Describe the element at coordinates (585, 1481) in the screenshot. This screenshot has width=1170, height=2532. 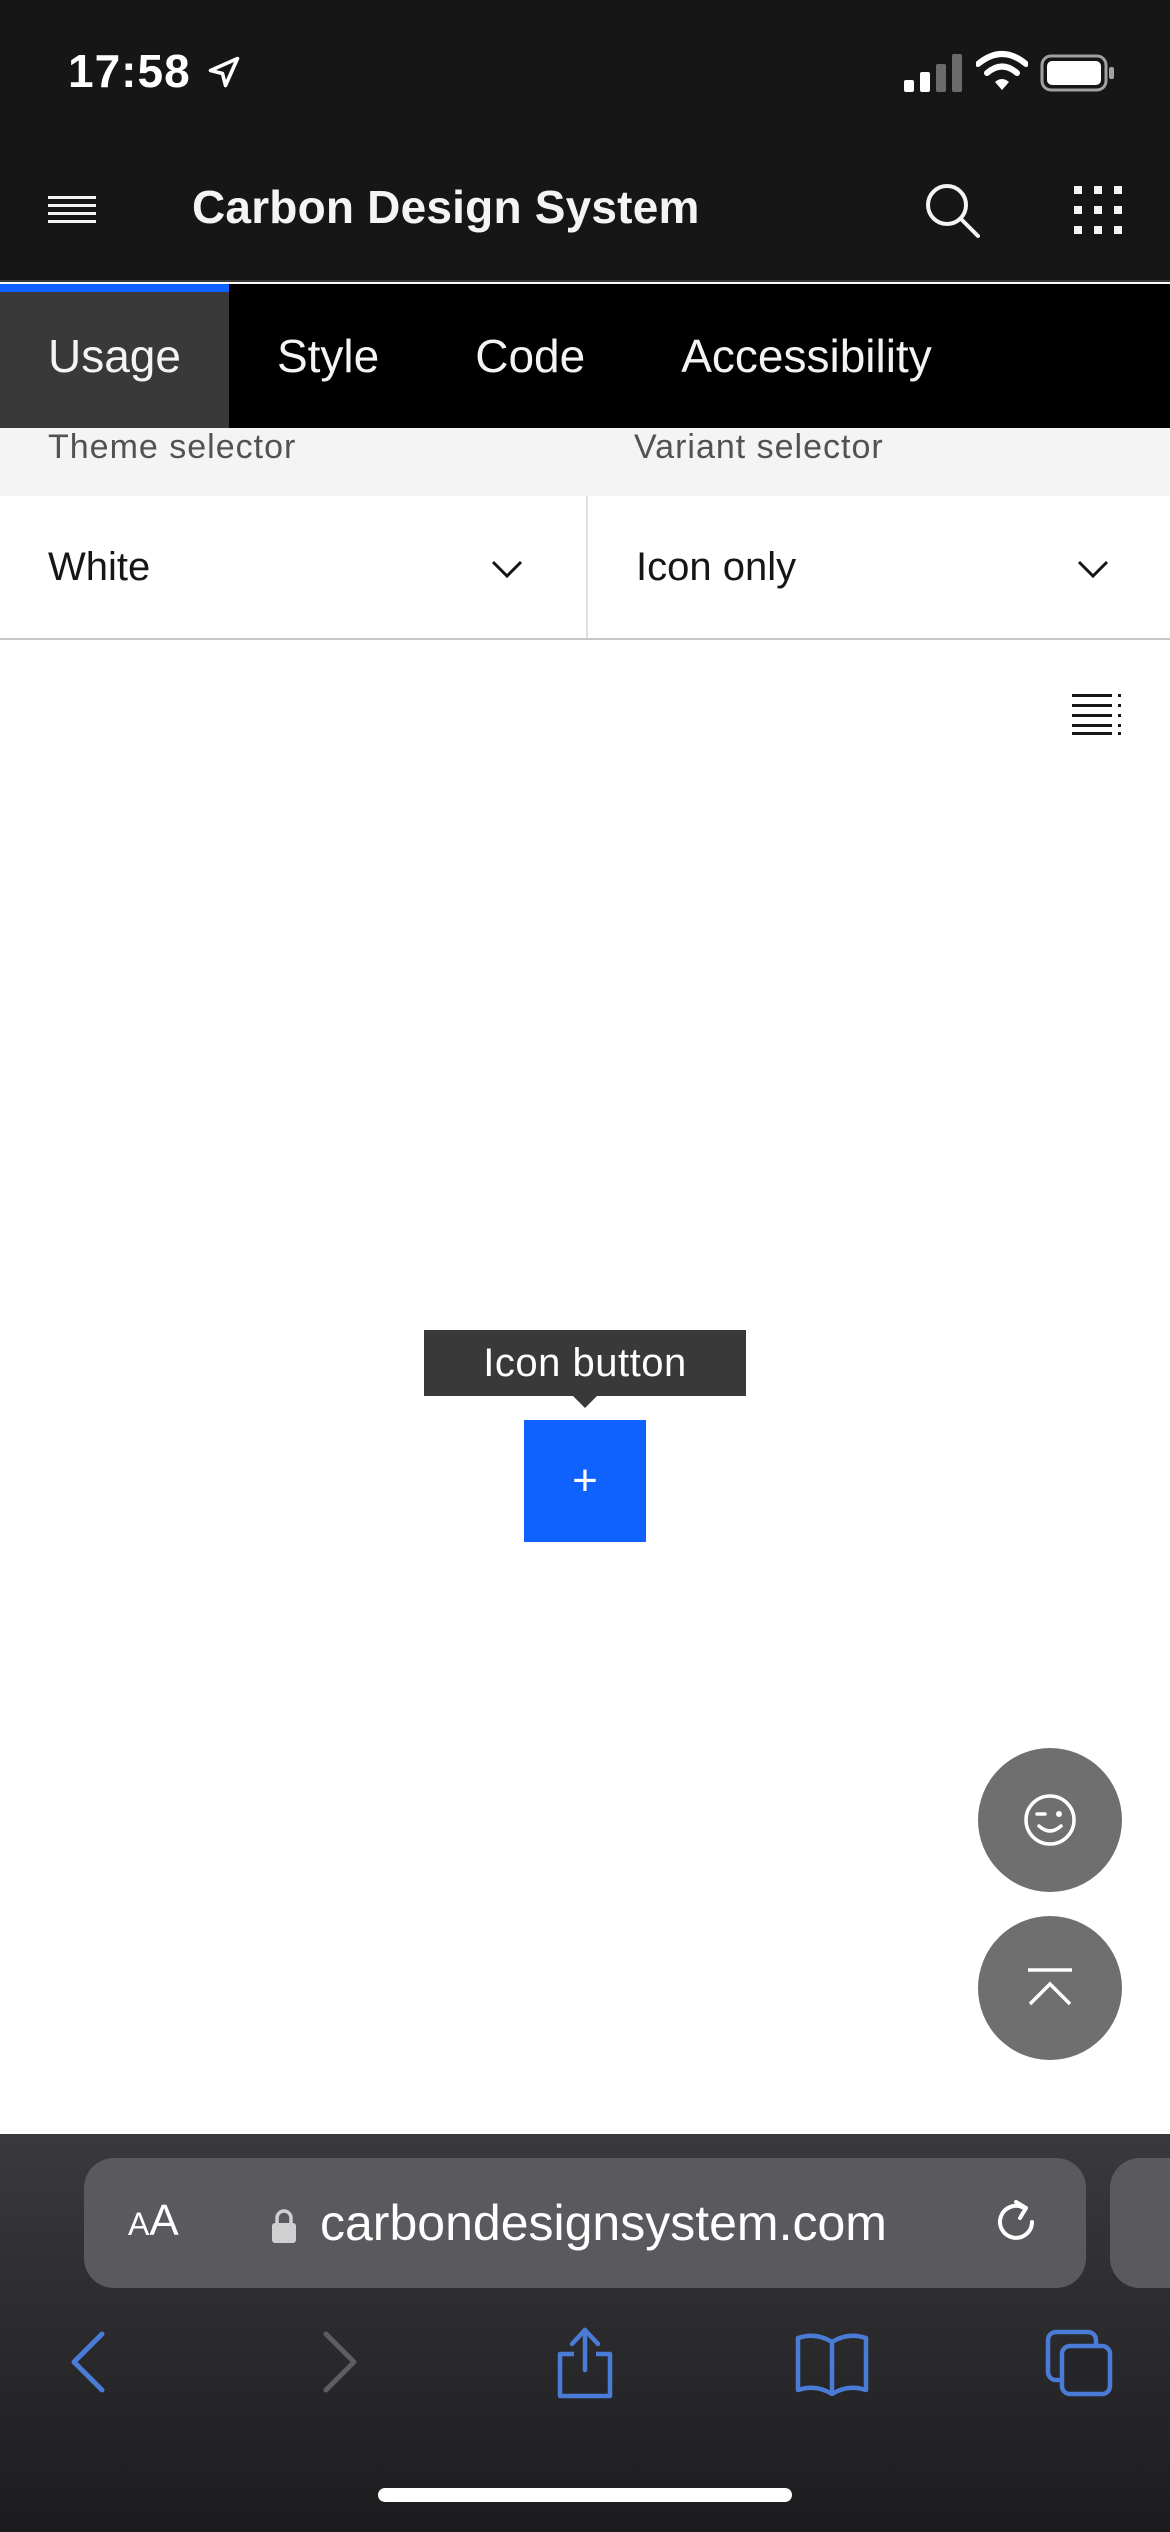
I see `add-icon-button: +` at that location.